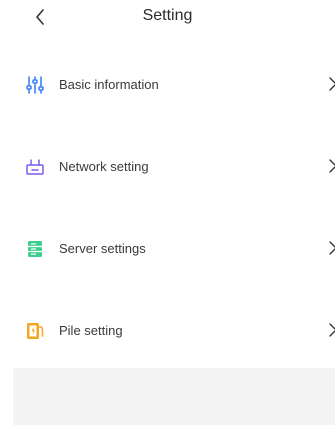 The height and width of the screenshot is (425, 335). I want to click on header-bar: Setting, so click(167, 19).